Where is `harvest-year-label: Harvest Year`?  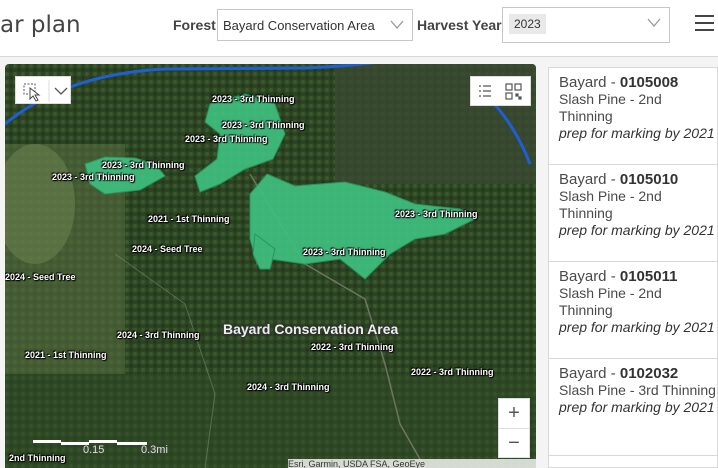
harvest-year-label: Harvest Year is located at coordinates (459, 25).